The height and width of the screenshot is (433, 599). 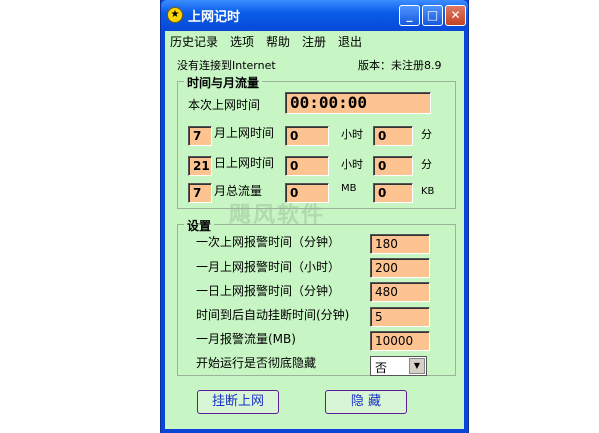 I want to click on menu-options: 选项, so click(x=242, y=41).